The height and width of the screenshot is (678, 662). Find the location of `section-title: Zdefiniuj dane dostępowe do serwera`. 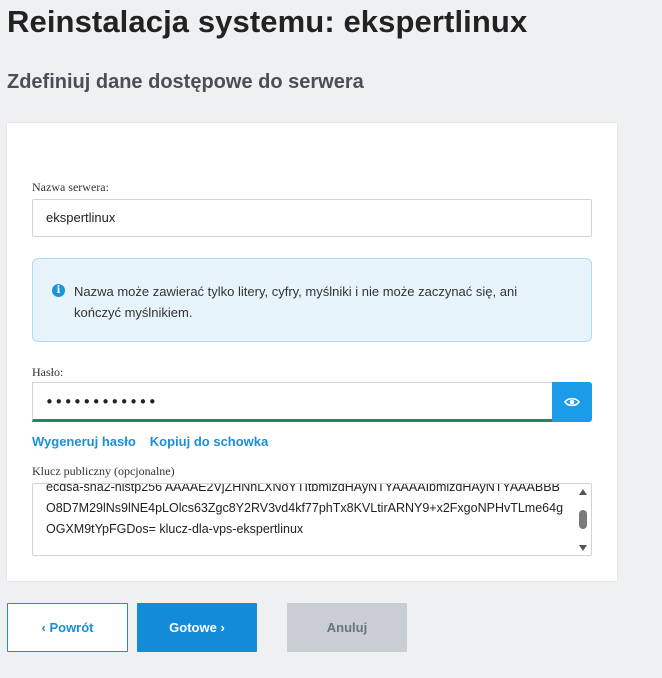

section-title: Zdefiniuj dane dostępowe do serwera is located at coordinates (185, 82).